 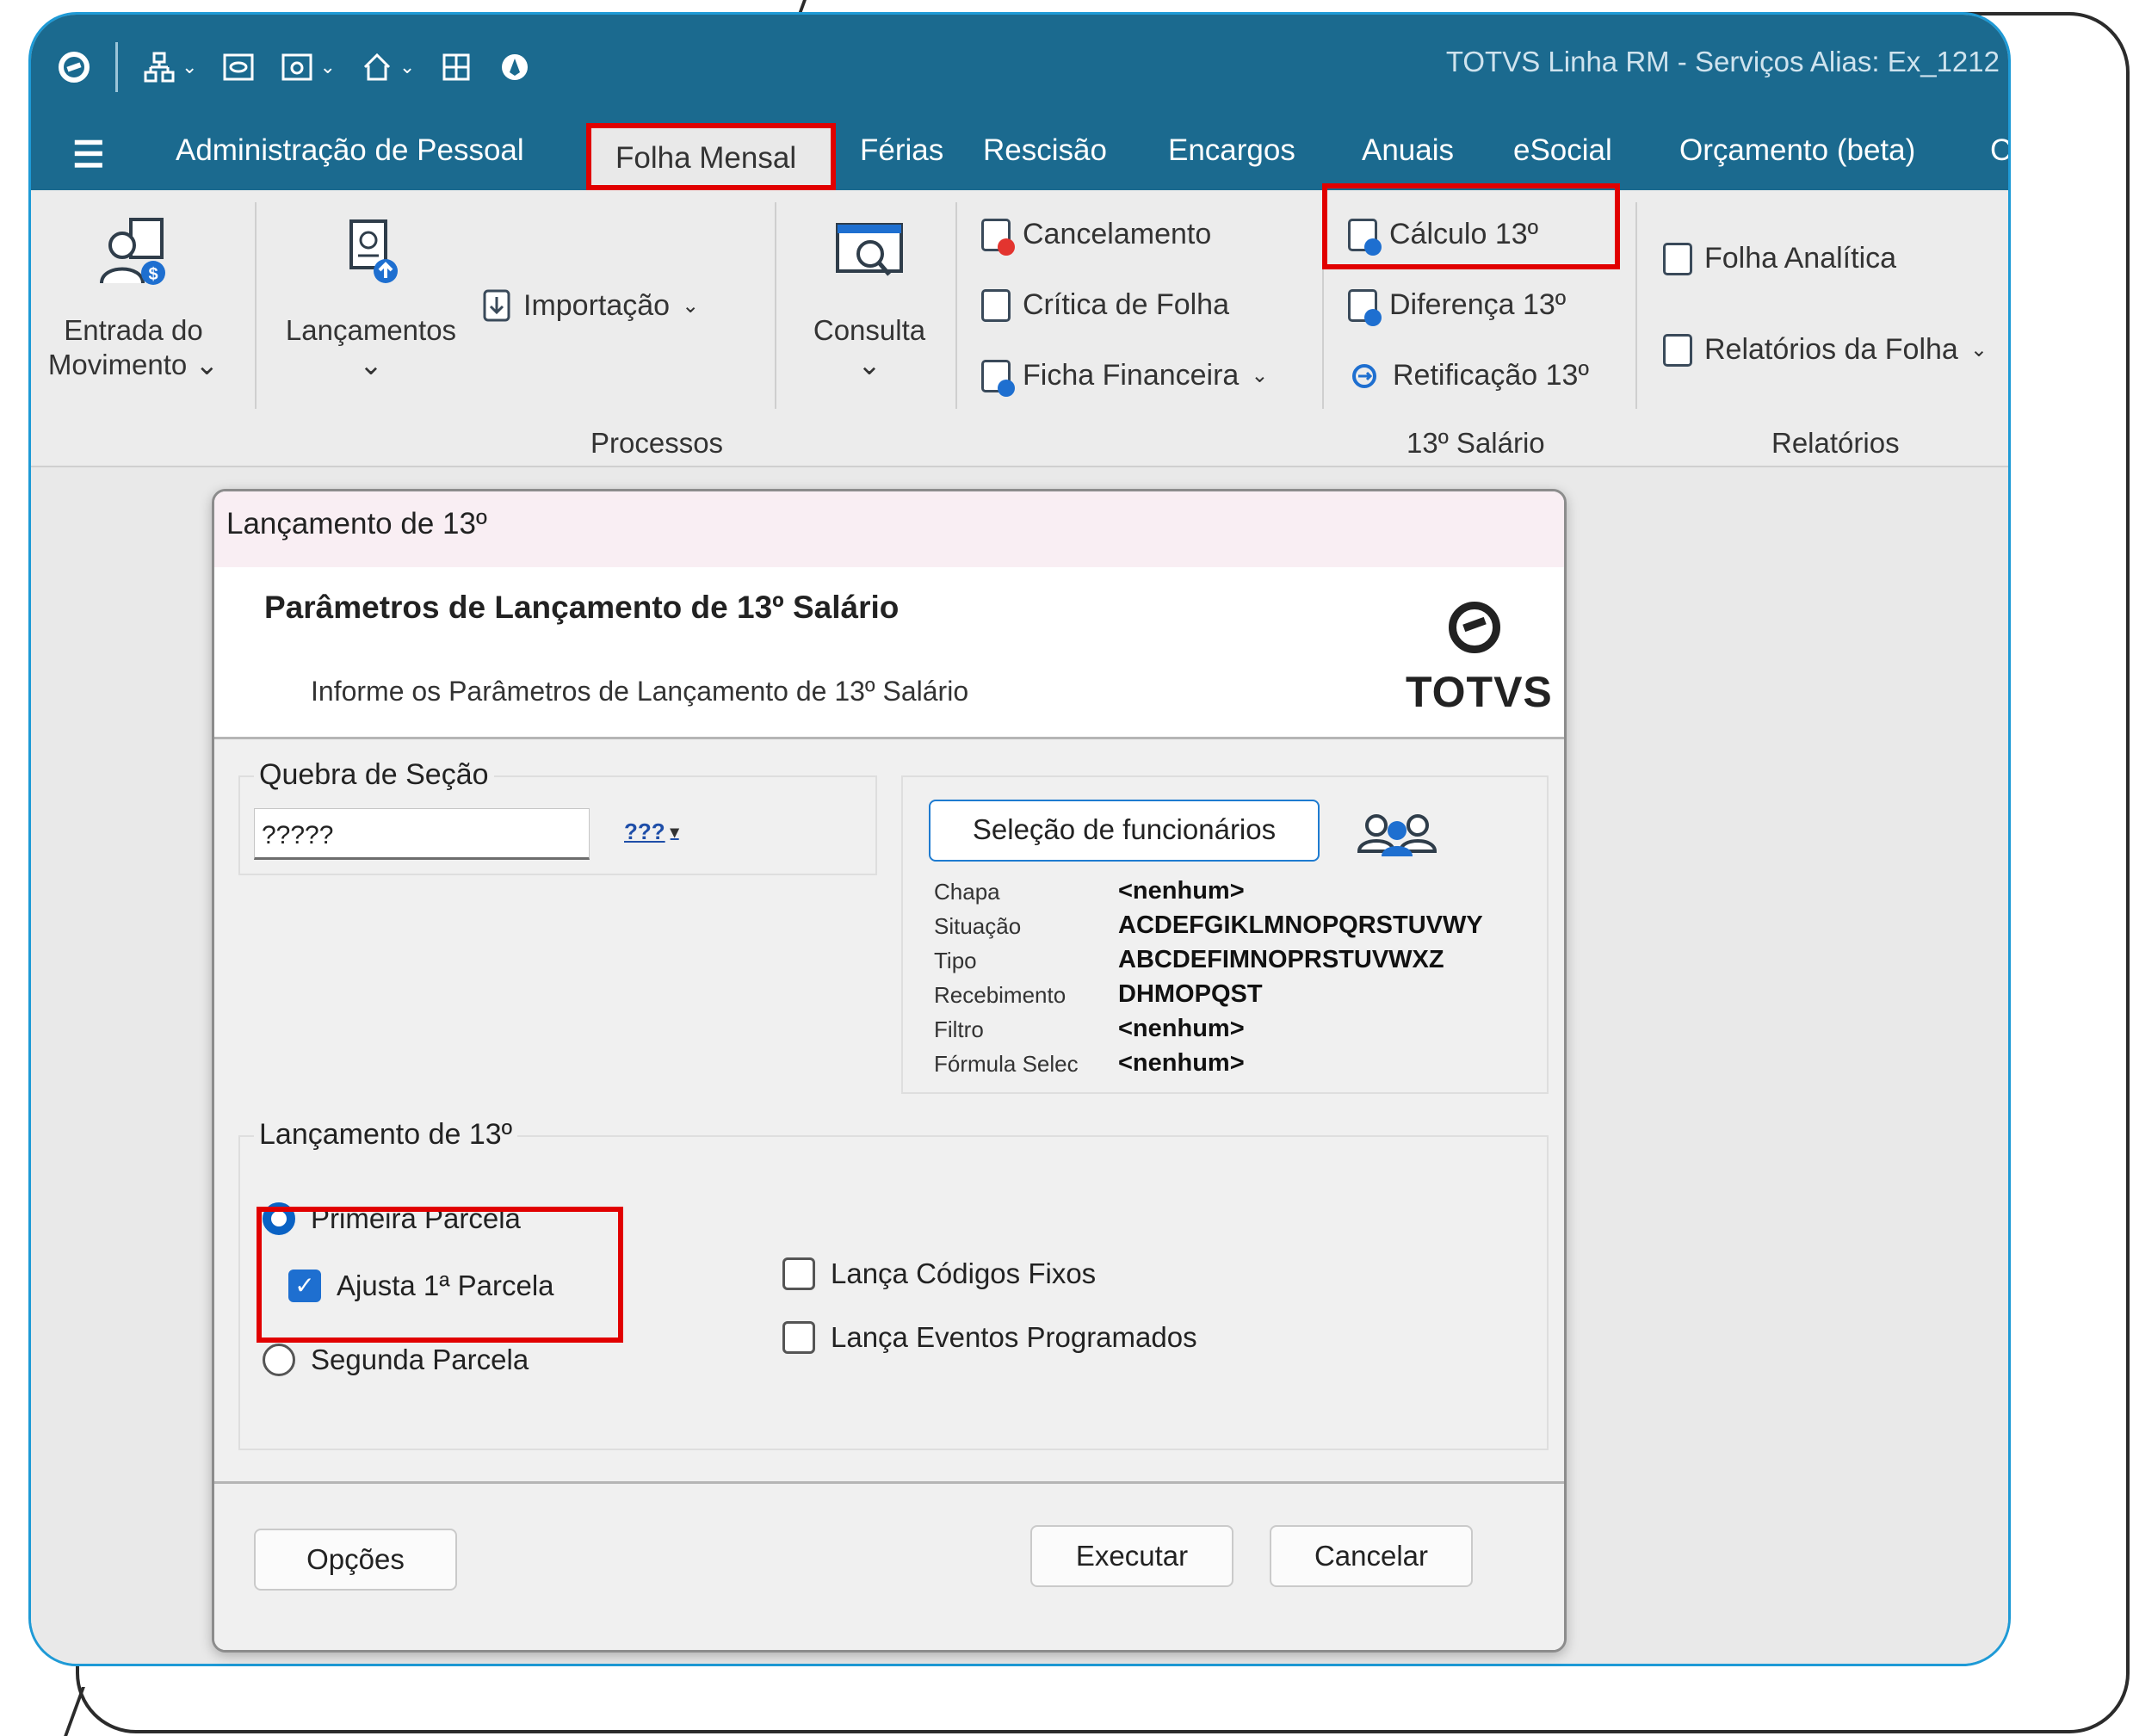 What do you see at coordinates (675, 832) in the screenshot?
I see `caret-down-icon: ▾` at bounding box center [675, 832].